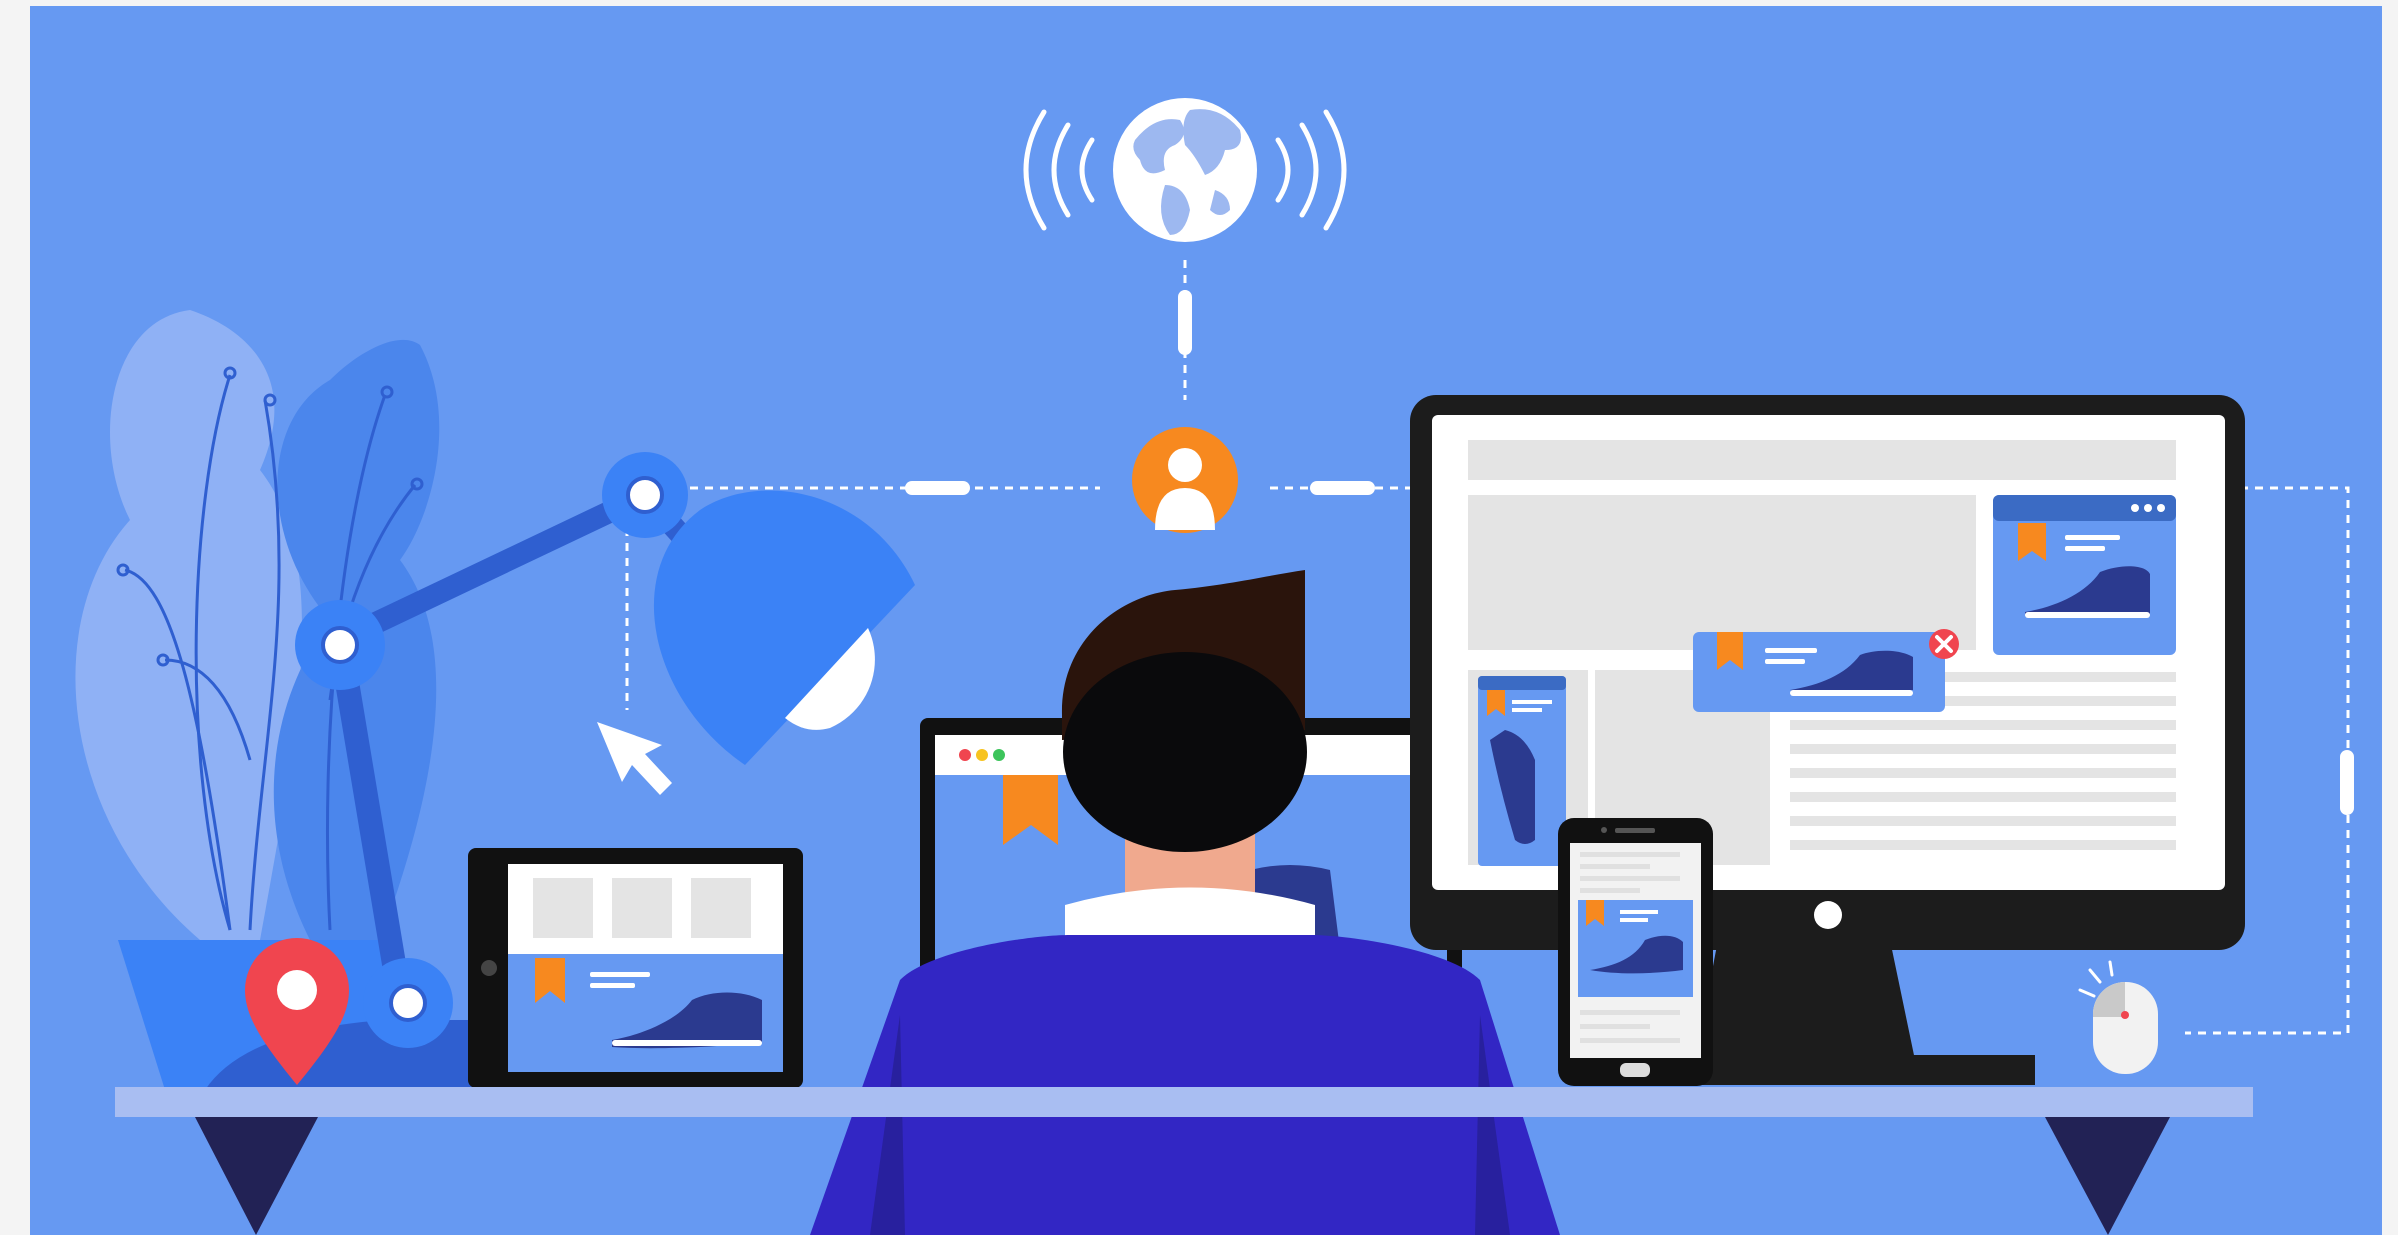 The image size is (2398, 1235). I want to click on user-avatar-icon, so click(1185, 480).